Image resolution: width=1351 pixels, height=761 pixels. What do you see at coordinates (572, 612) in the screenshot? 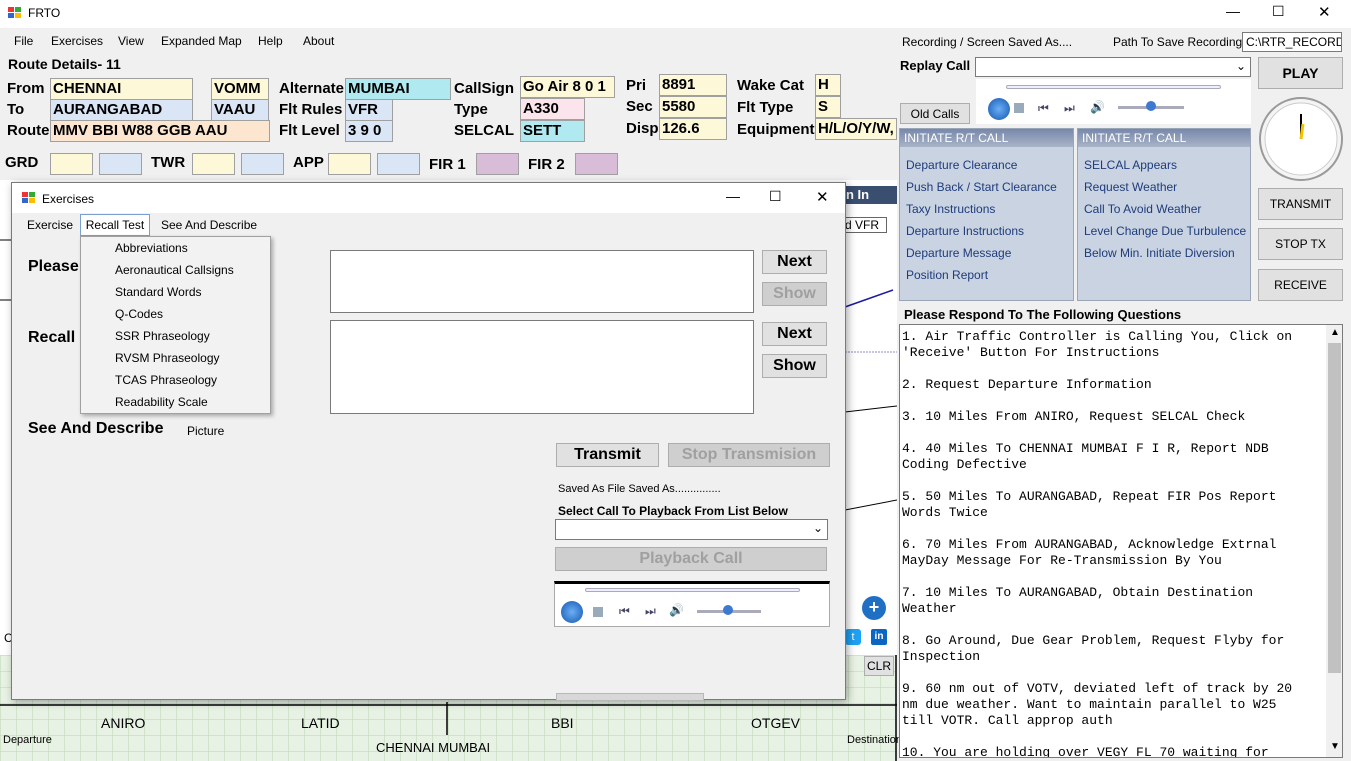
I see `exercise-play-icon` at bounding box center [572, 612].